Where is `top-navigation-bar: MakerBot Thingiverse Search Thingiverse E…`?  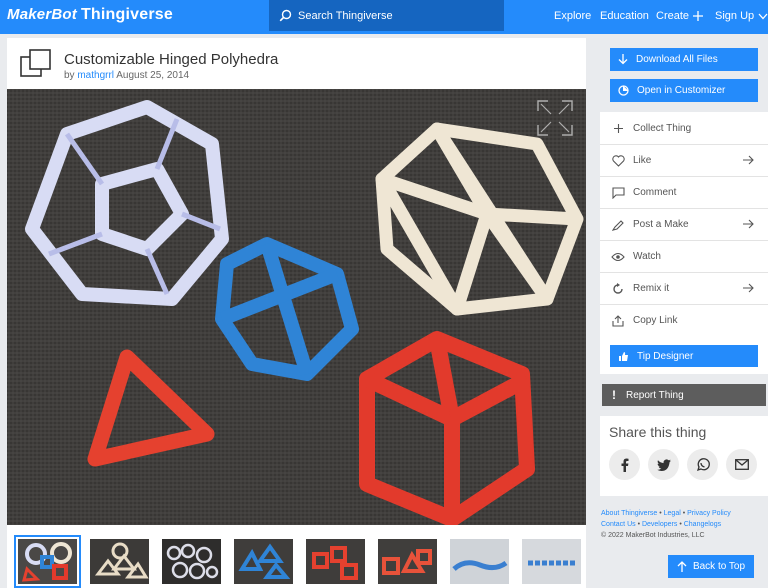 top-navigation-bar: MakerBot Thingiverse Search Thingiverse E… is located at coordinates (384, 17).